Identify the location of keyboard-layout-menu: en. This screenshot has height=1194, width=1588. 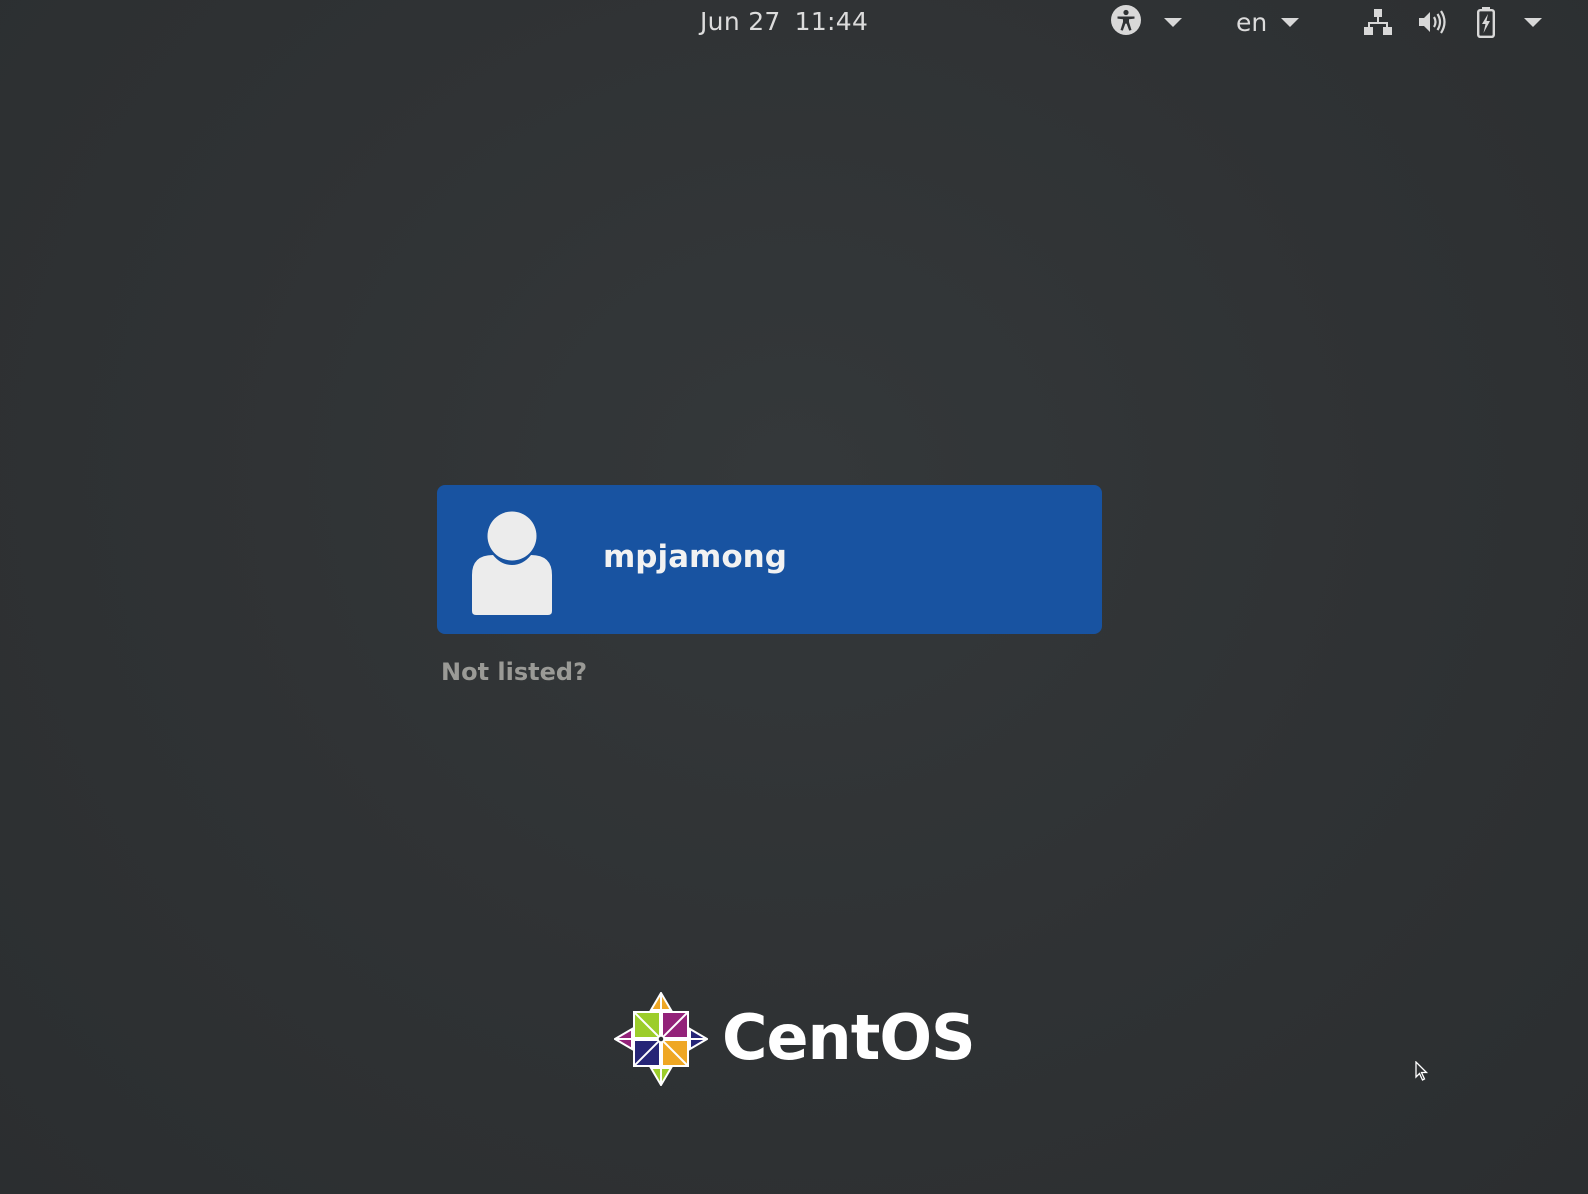
(1268, 22).